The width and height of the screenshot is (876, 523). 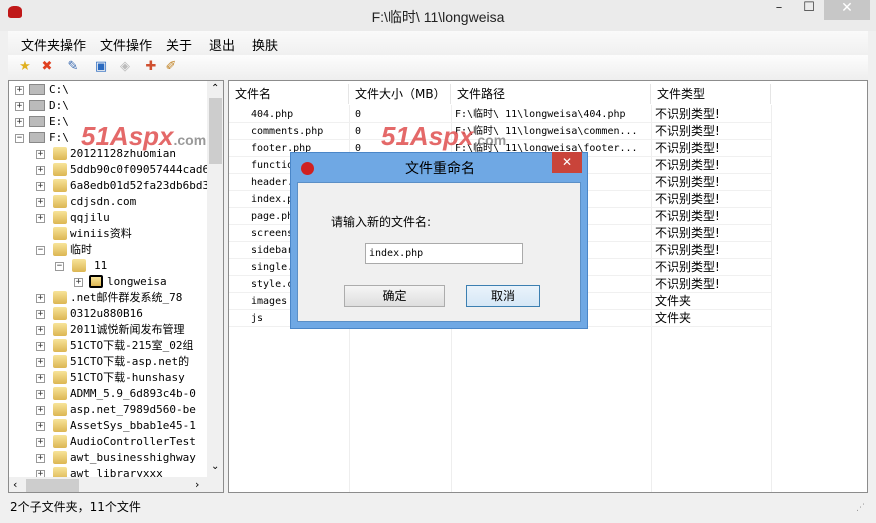 I want to click on tree-horizontal-scrollbar: ‹ ›, so click(x=116, y=484).